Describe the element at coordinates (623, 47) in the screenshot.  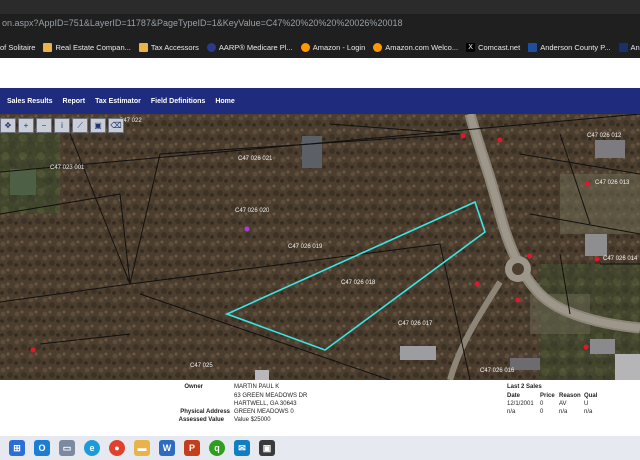
I see `navy-icon` at that location.